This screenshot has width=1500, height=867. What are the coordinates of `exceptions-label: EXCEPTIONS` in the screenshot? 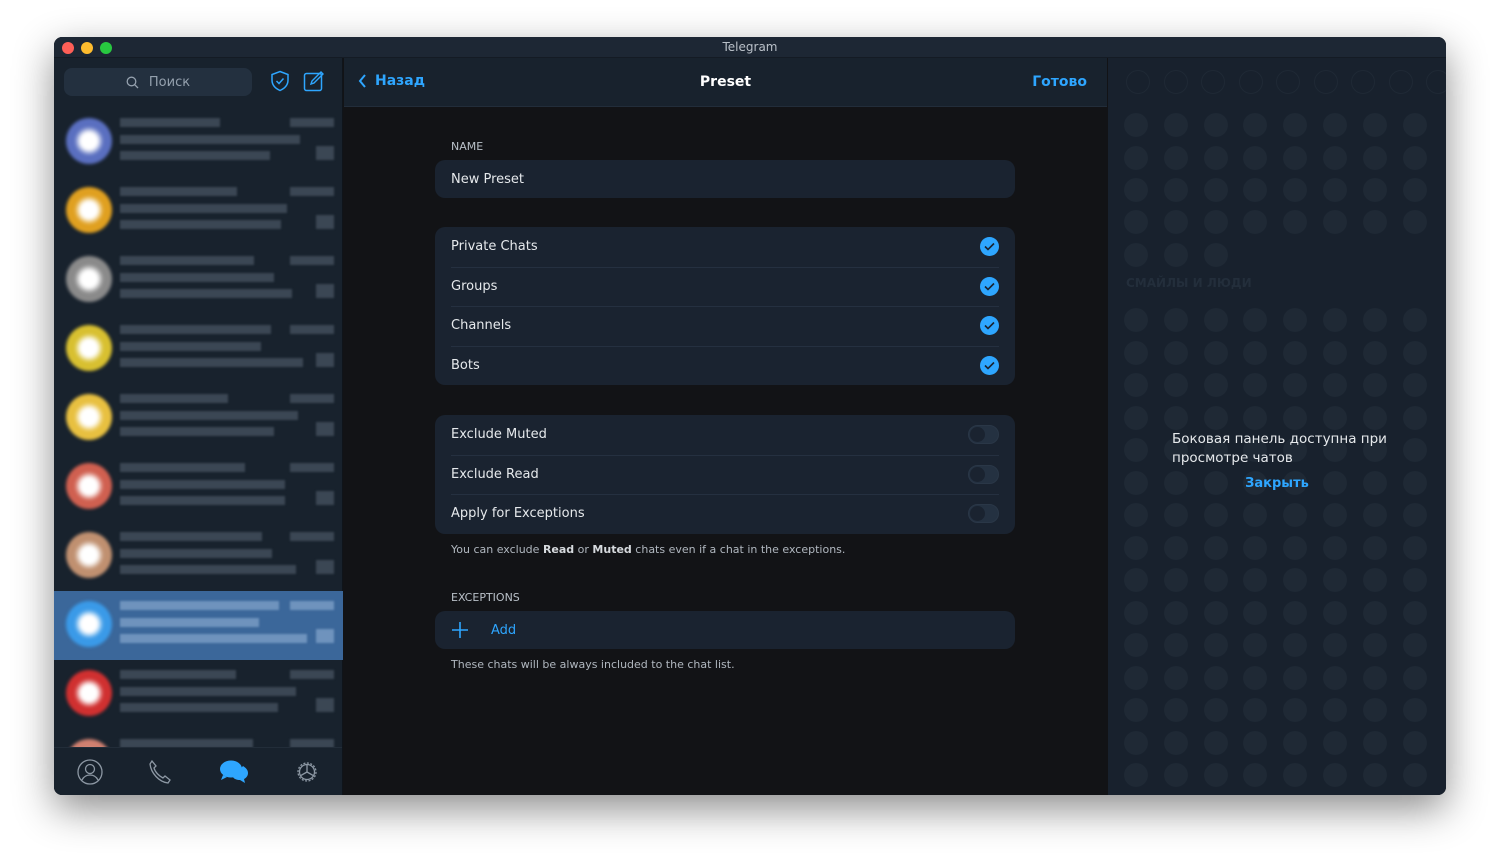 It's located at (485, 597).